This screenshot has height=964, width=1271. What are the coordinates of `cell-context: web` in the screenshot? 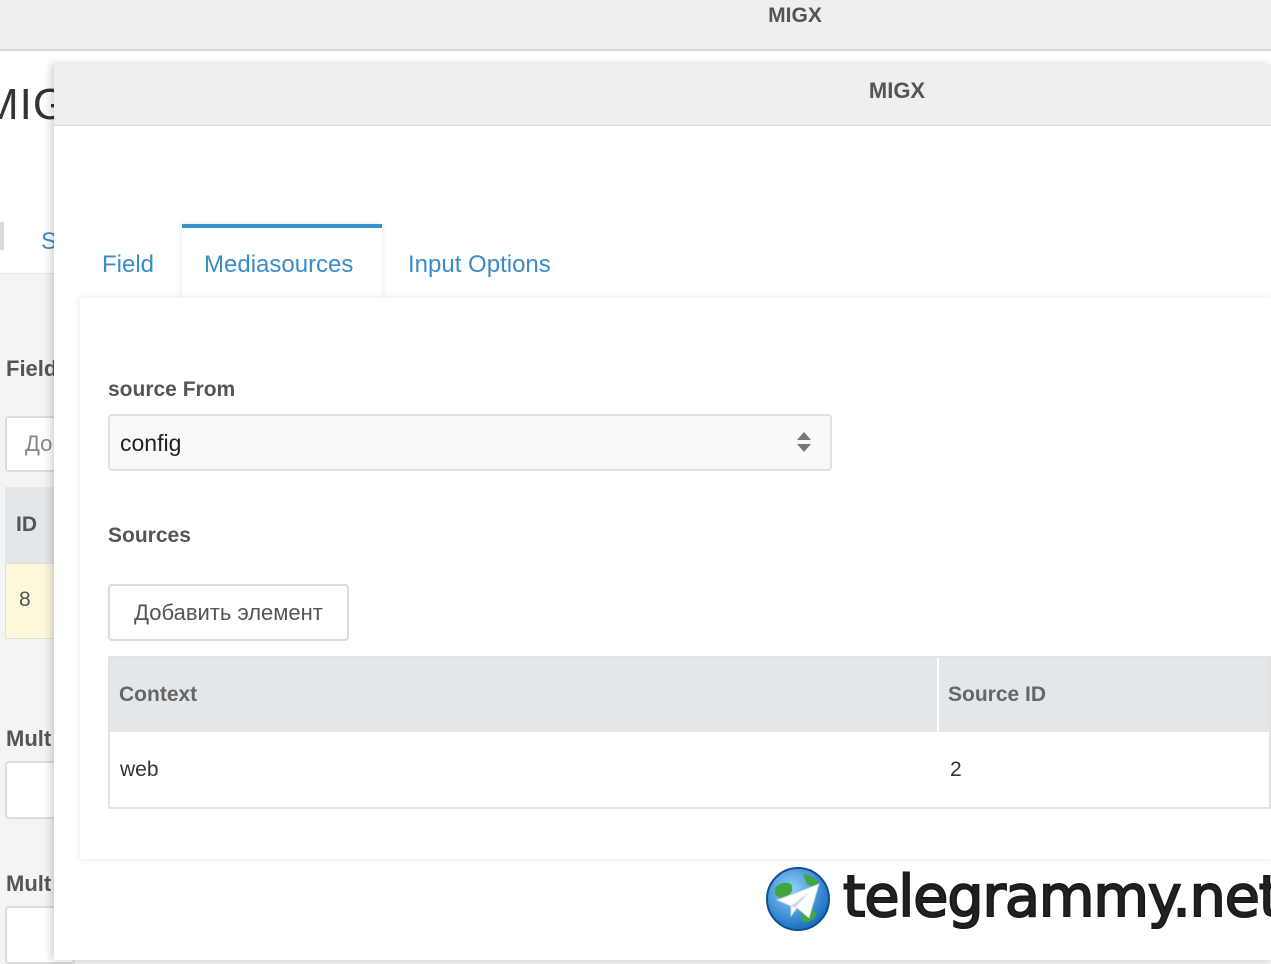 It's located at (139, 769).